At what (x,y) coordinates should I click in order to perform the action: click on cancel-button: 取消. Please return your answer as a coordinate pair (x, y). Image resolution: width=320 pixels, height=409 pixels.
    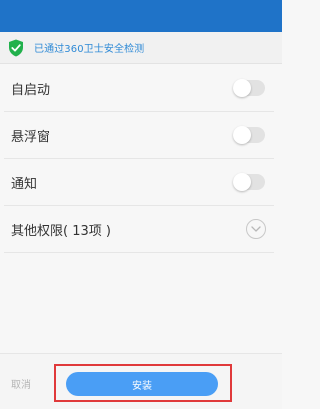
    Looking at the image, I should click on (21, 383).